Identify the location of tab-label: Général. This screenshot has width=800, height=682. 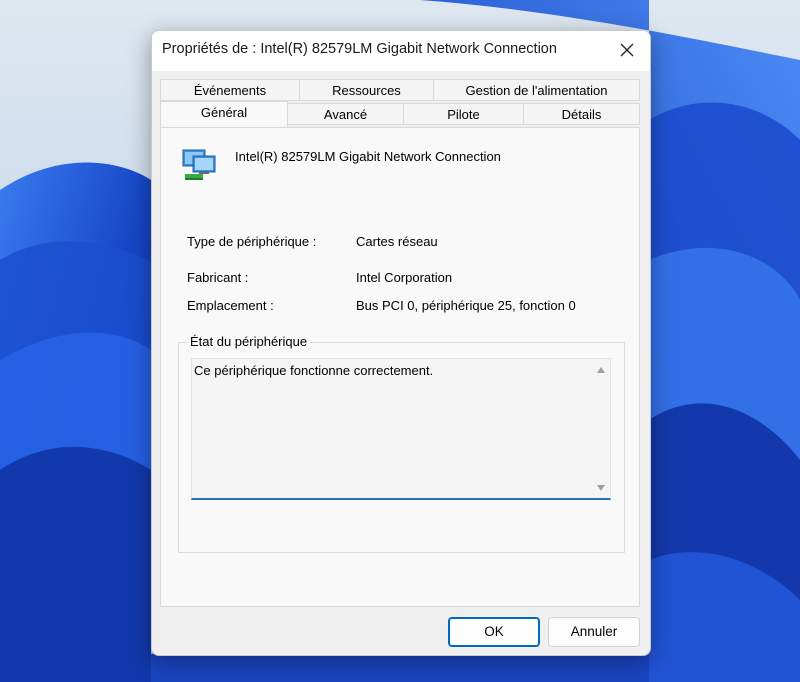
(224, 112).